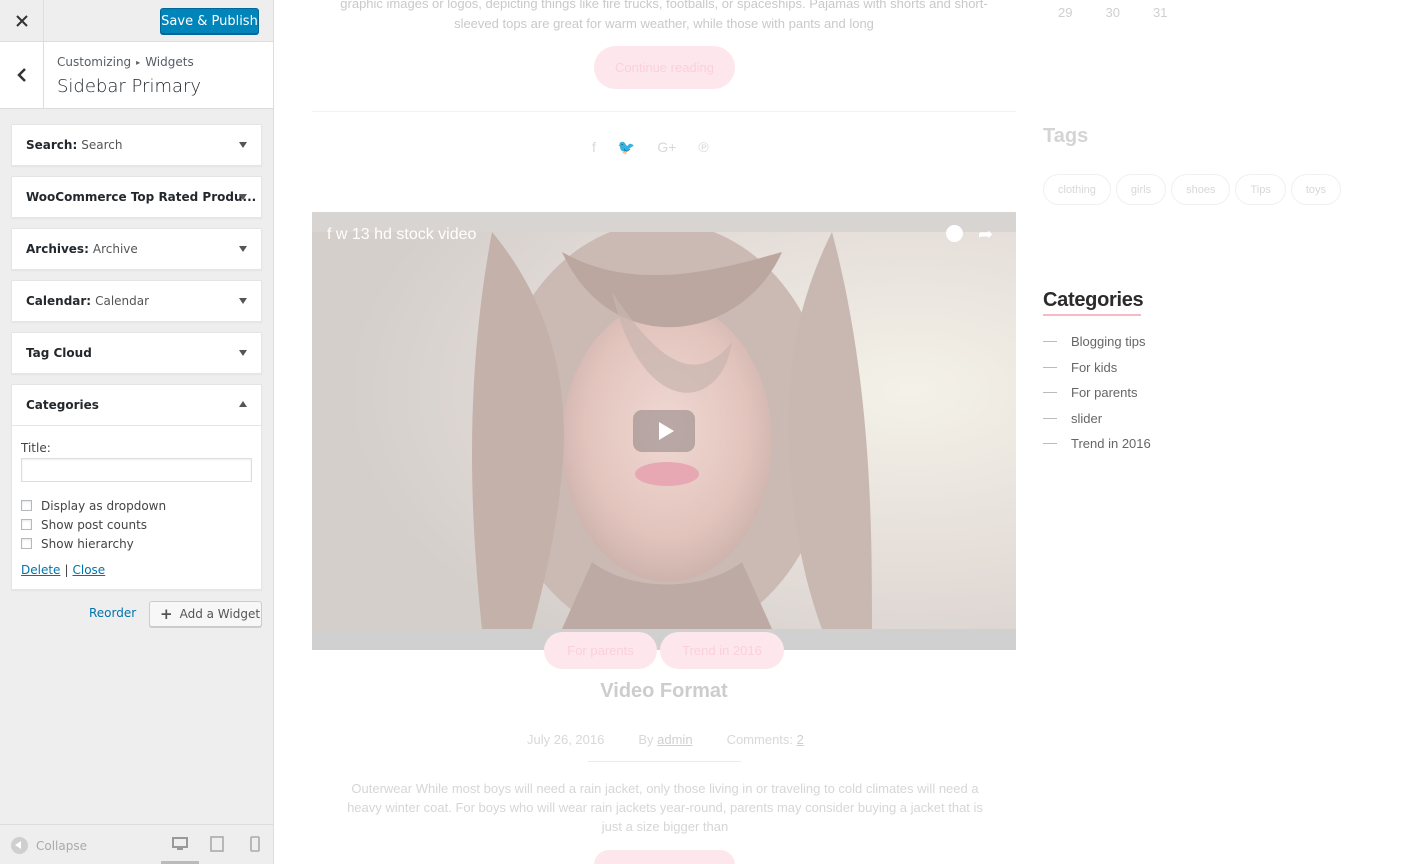  What do you see at coordinates (136, 844) in the screenshot?
I see `customizer-footer: Collapse` at bounding box center [136, 844].